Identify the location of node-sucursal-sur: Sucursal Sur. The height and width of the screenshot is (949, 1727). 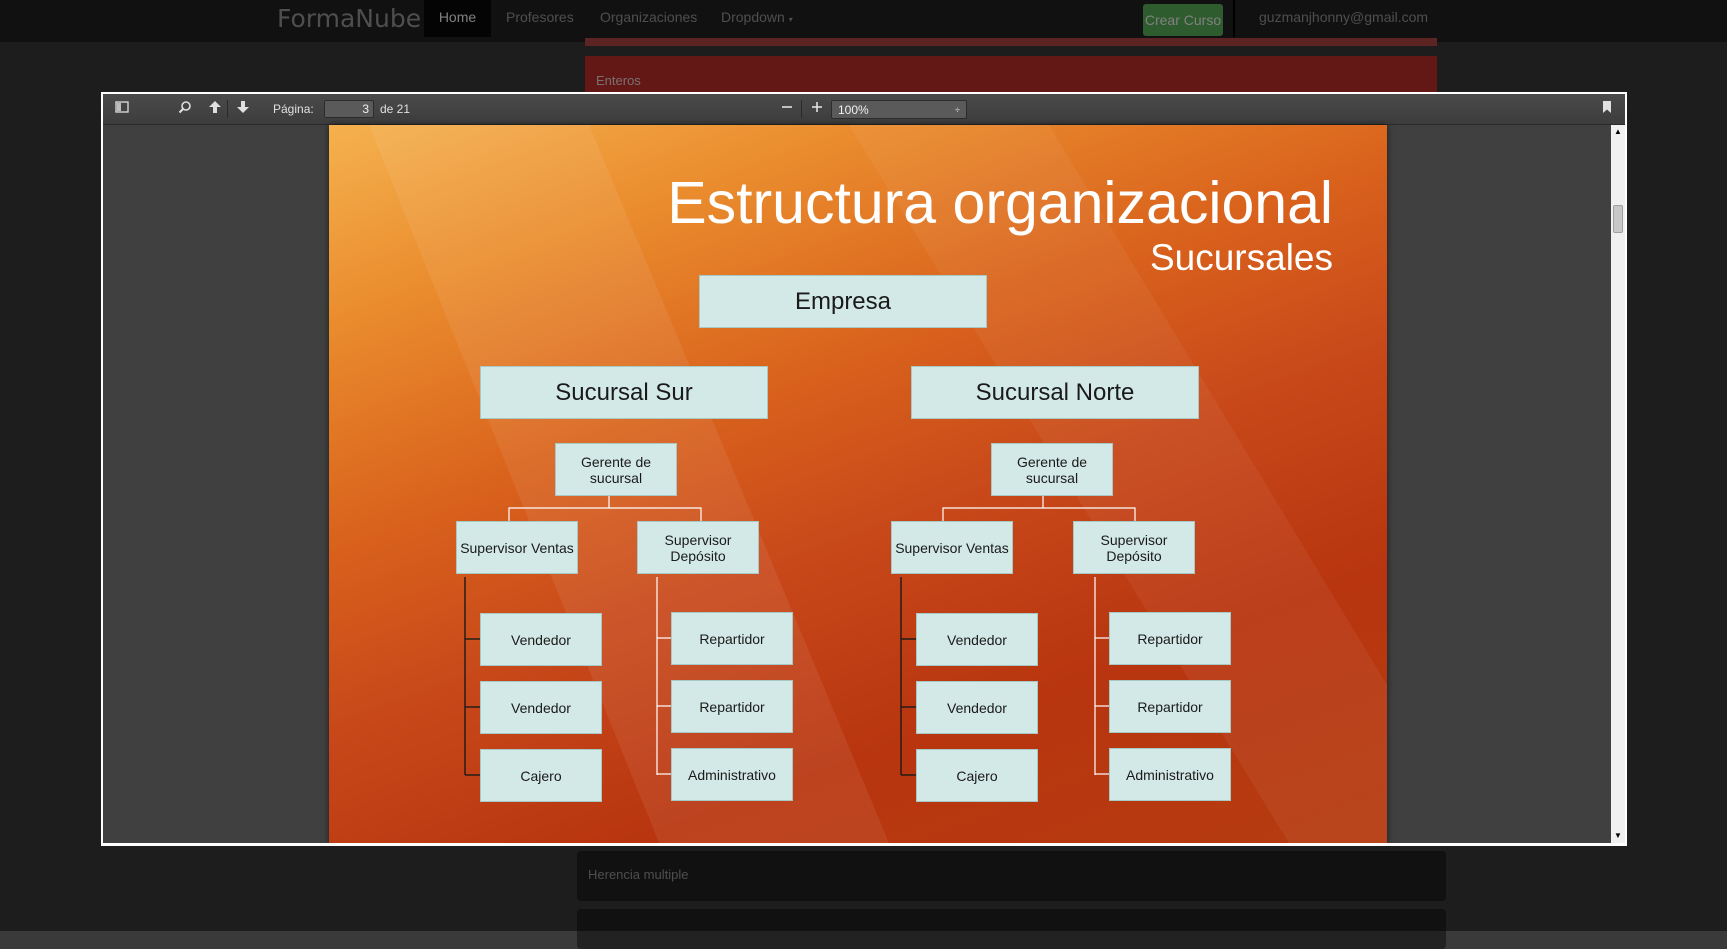
(624, 392).